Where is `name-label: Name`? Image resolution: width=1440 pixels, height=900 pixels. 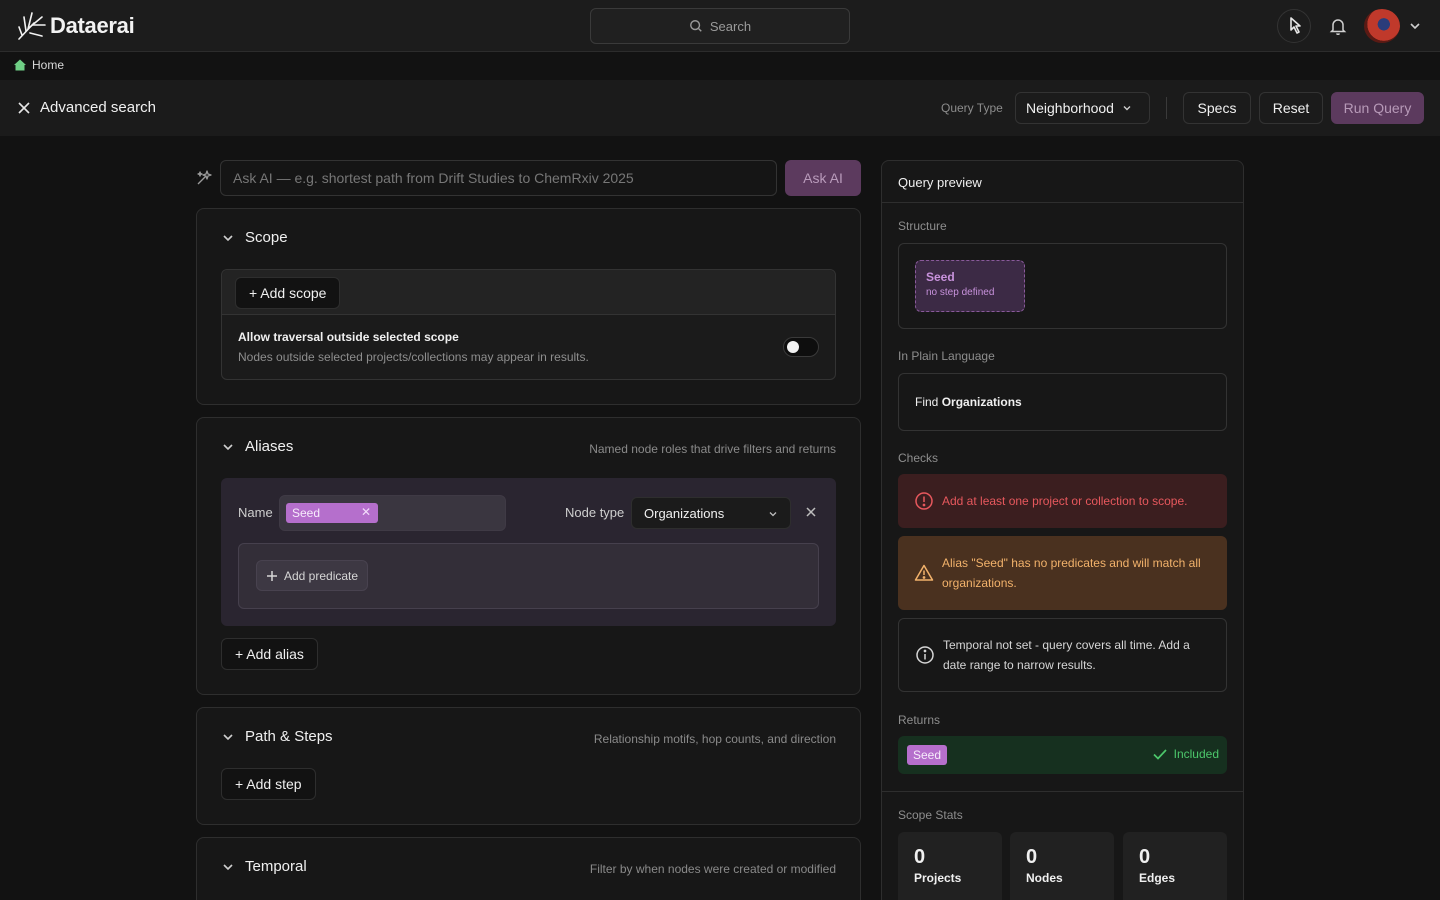
name-label: Name is located at coordinates (255, 512).